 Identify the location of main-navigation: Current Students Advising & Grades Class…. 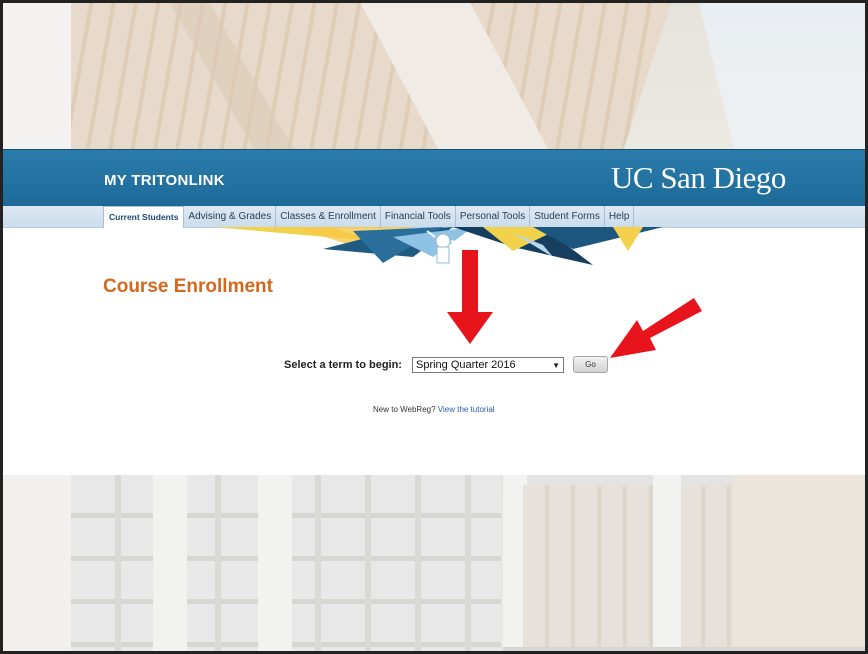
(434, 217).